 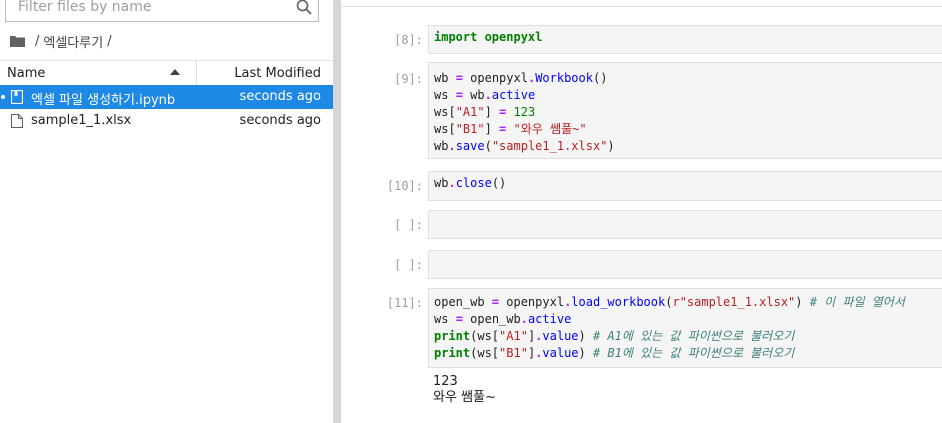 What do you see at coordinates (17, 41) in the screenshot?
I see `folder-icon` at bounding box center [17, 41].